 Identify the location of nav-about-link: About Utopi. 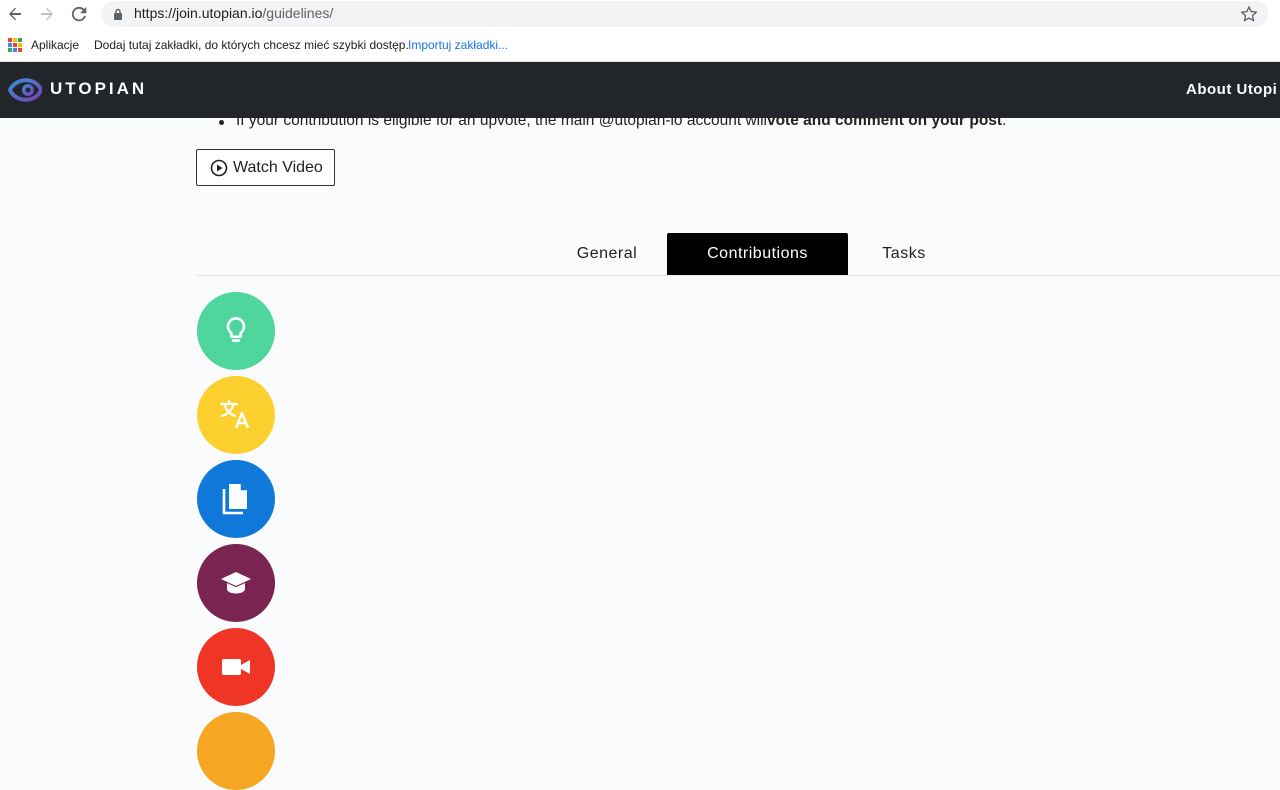
(1231, 89).